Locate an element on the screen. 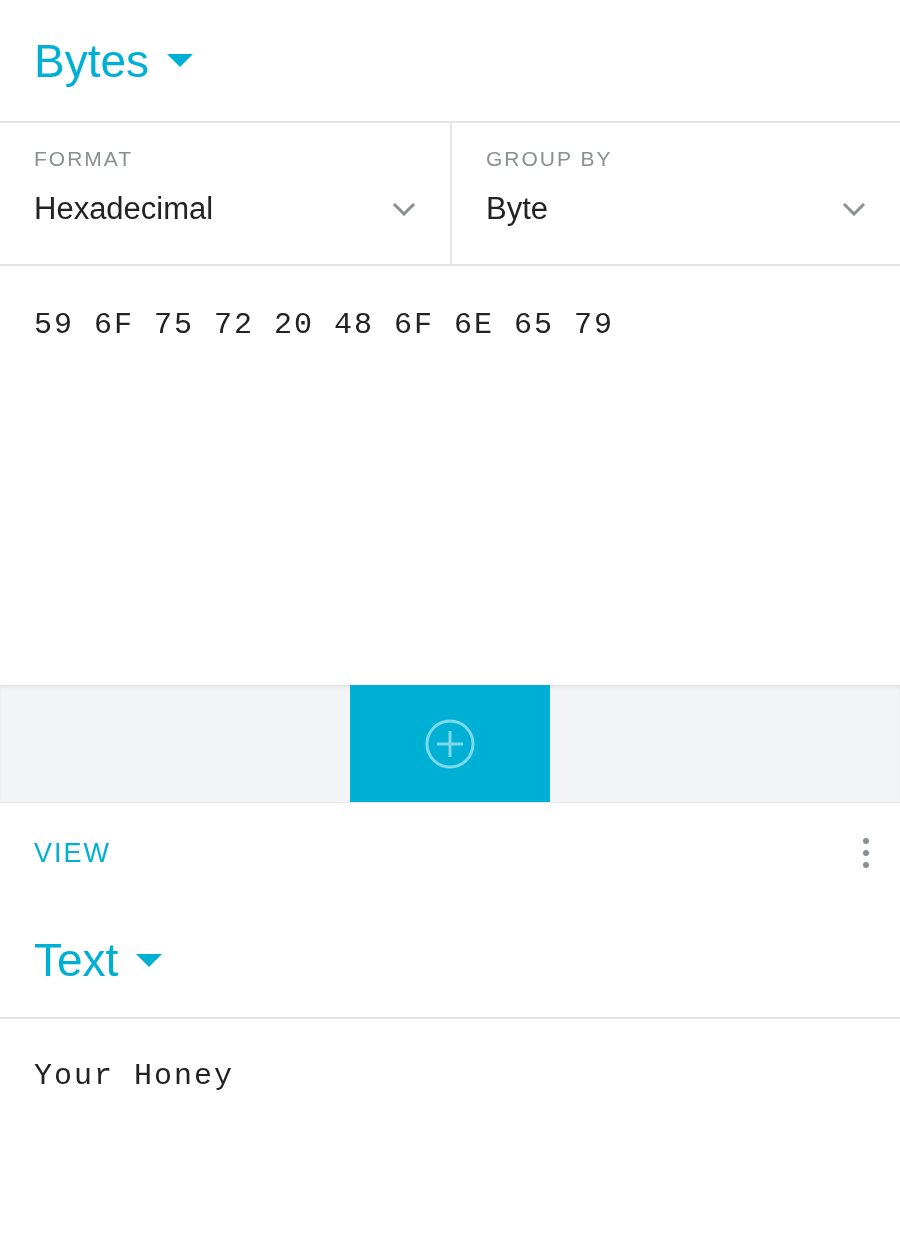 The height and width of the screenshot is (1248, 900). option-dropdown: Byte is located at coordinates (676, 209).